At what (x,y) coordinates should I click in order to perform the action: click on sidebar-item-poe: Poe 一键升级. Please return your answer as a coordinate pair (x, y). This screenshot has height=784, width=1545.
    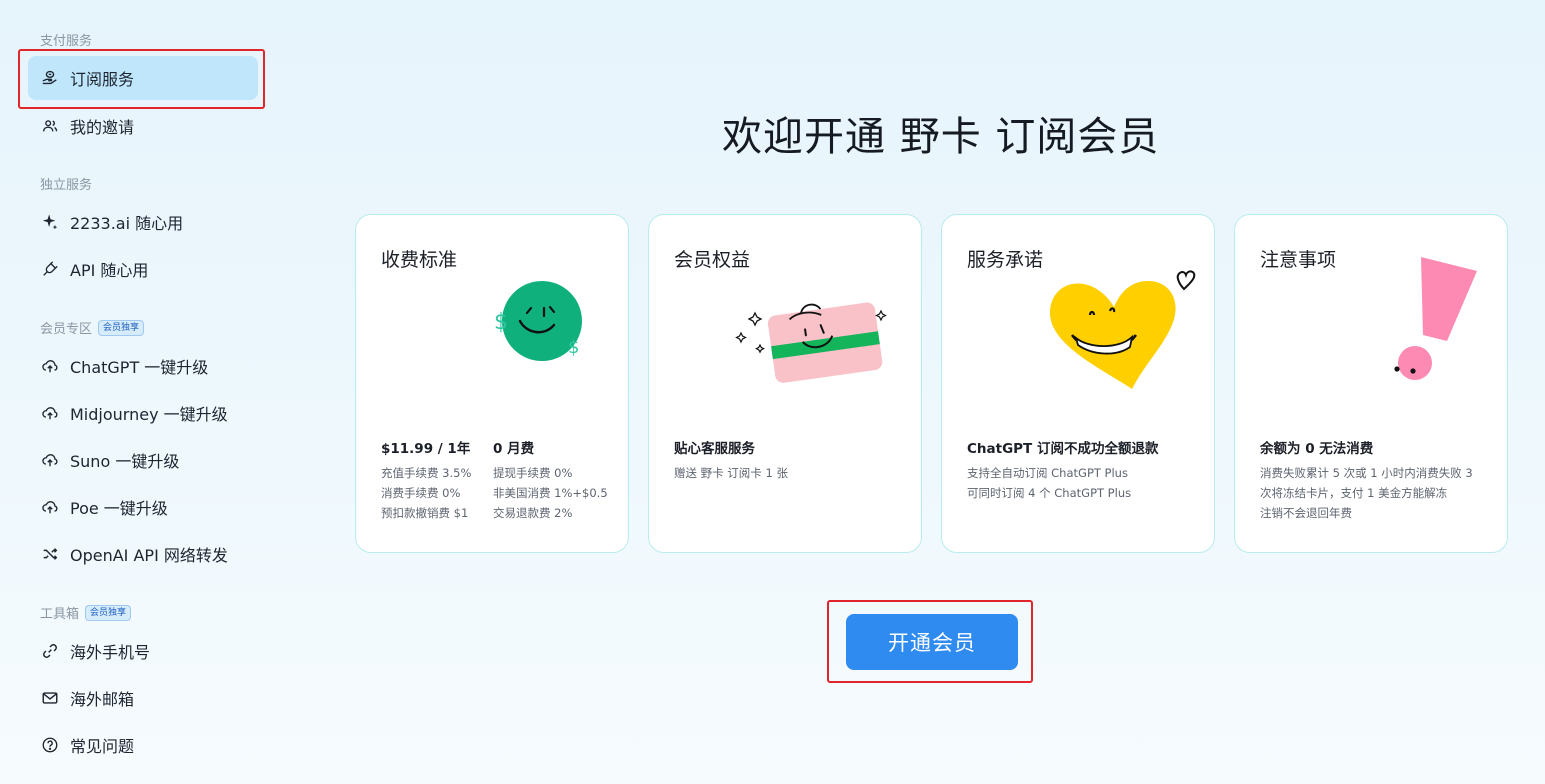
    Looking at the image, I should click on (143, 507).